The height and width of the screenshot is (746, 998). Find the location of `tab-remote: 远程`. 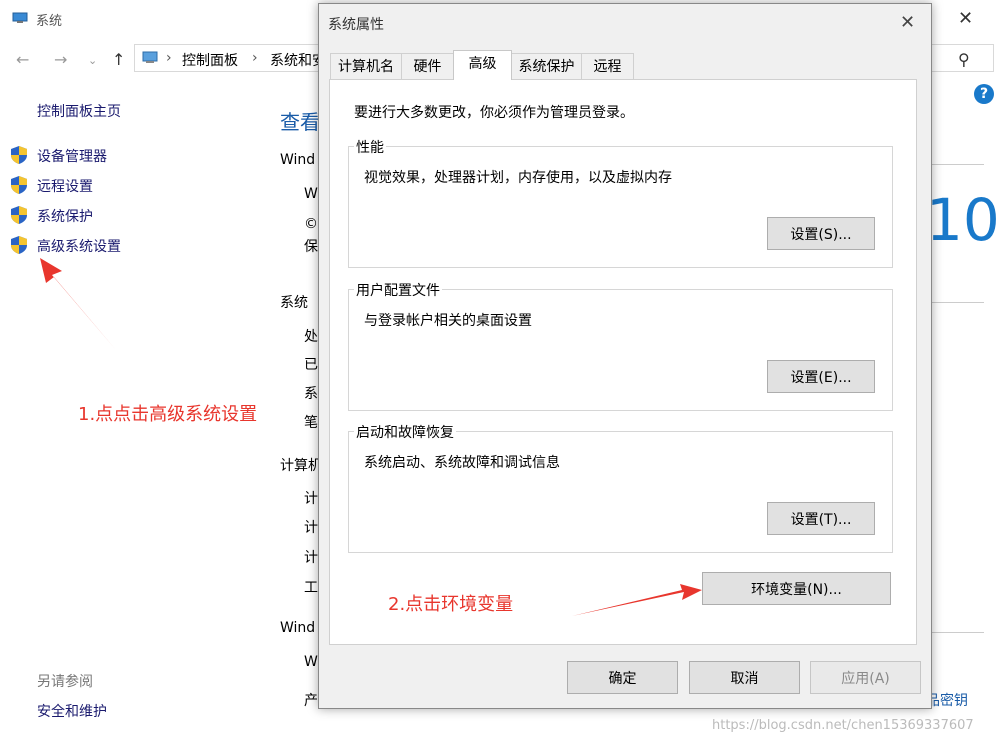

tab-remote: 远程 is located at coordinates (607, 66).